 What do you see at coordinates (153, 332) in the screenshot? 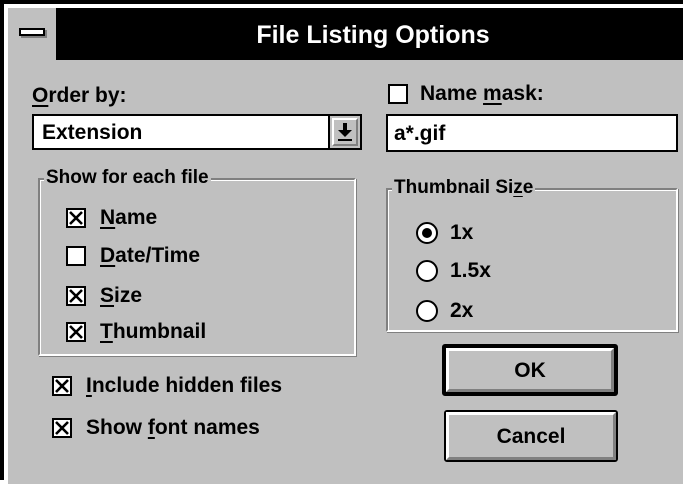
I see `thumbnail-option-label: Thumbnail` at bounding box center [153, 332].